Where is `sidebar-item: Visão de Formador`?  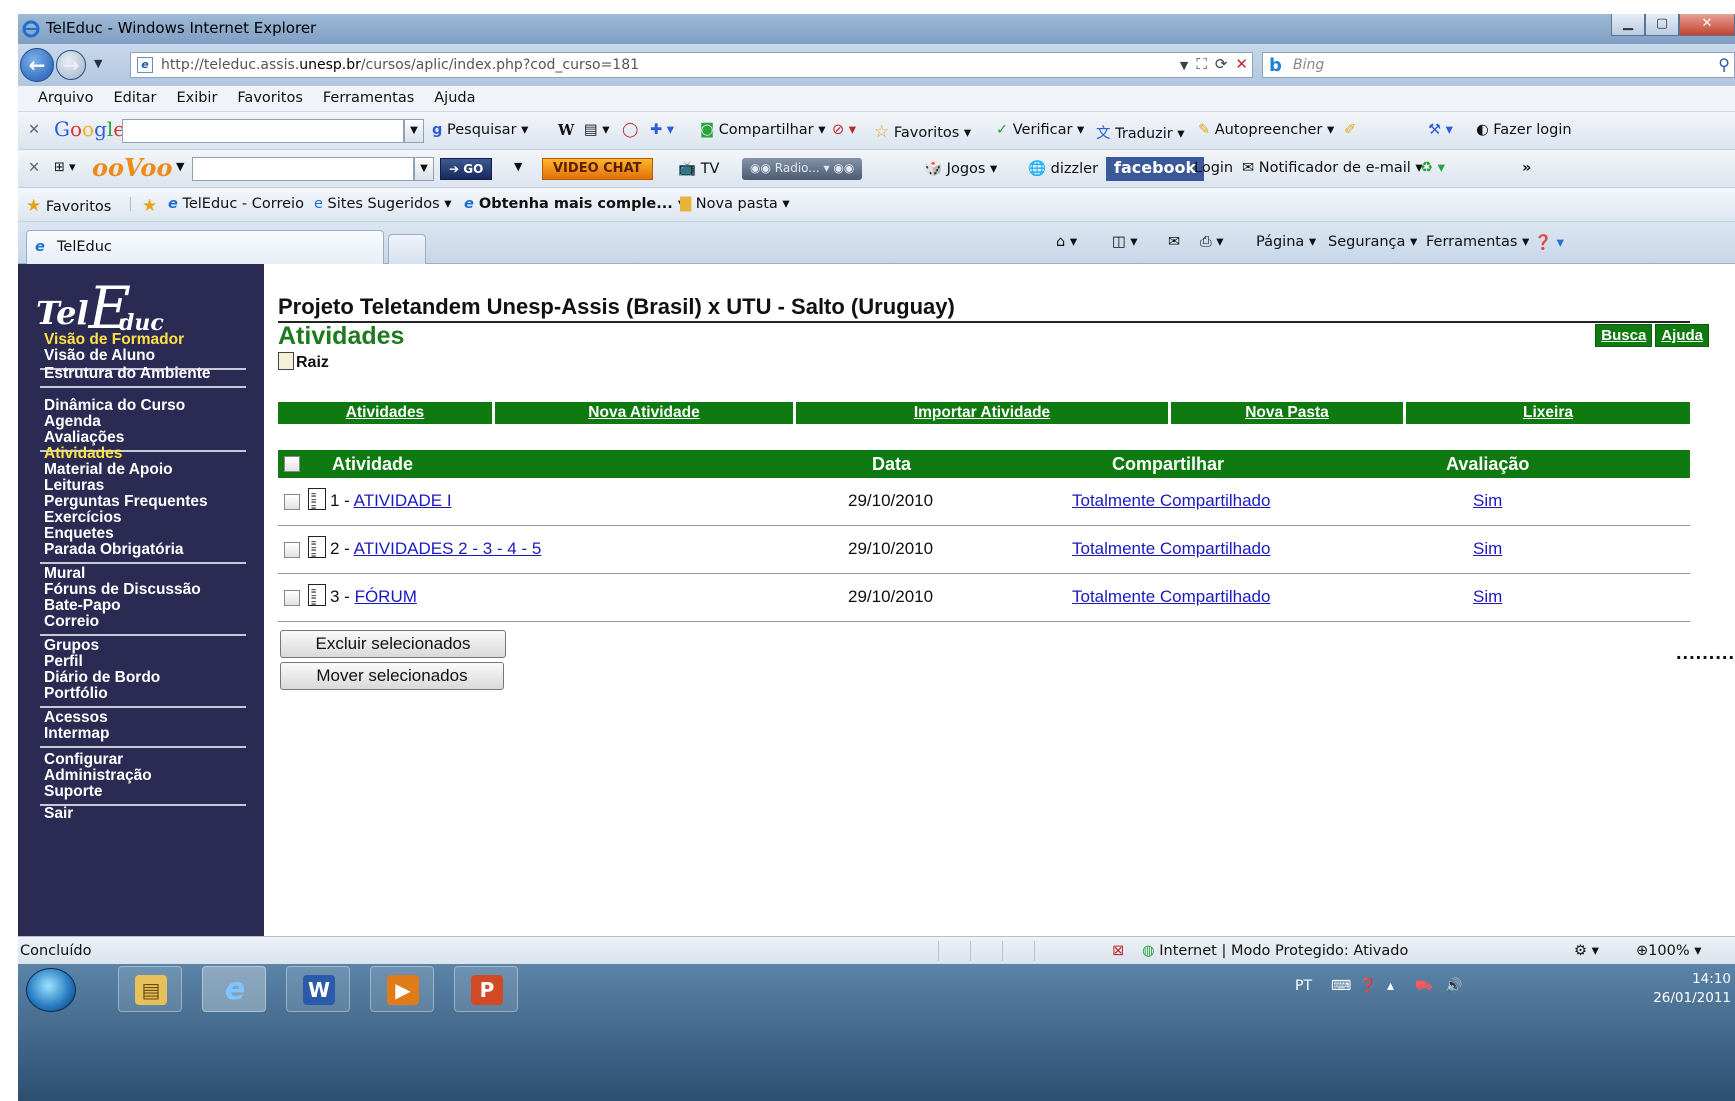
sidebar-item: Visão de Formador is located at coordinates (140, 340).